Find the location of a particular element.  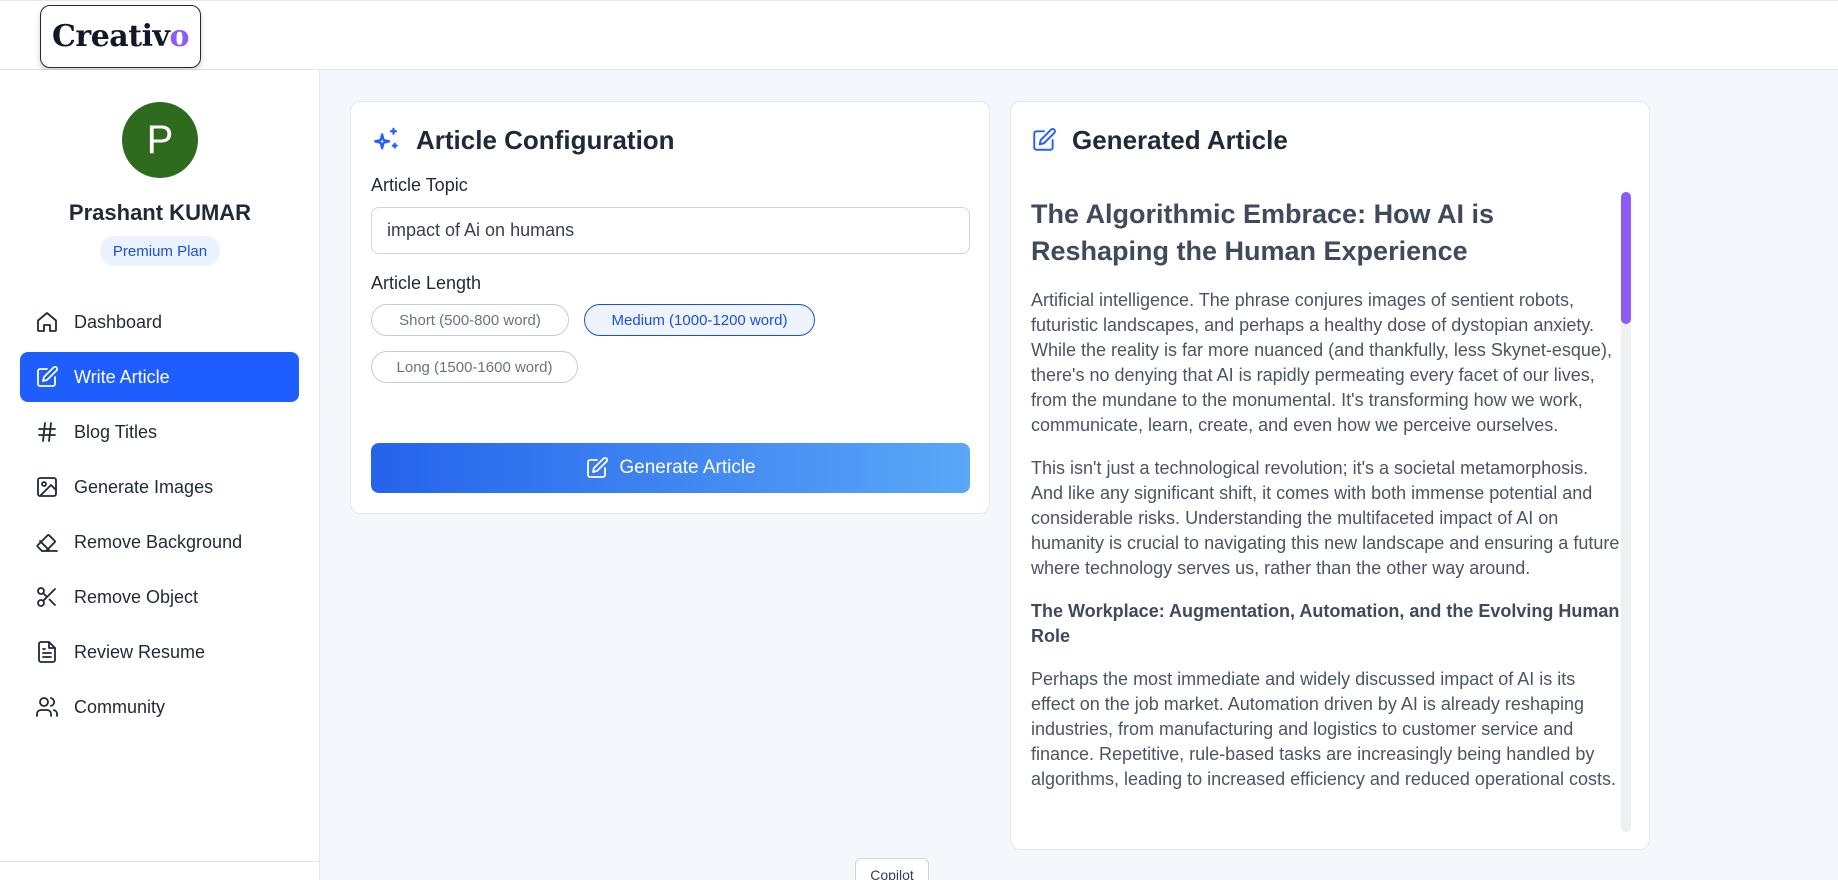

sparkles-icon is located at coordinates (386, 138).